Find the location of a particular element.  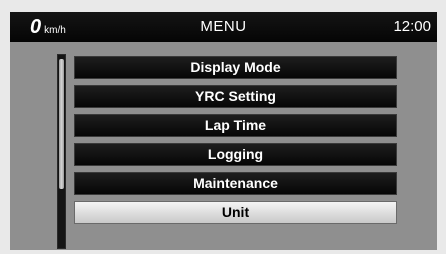

scrollbar-thumb is located at coordinates (61, 124).